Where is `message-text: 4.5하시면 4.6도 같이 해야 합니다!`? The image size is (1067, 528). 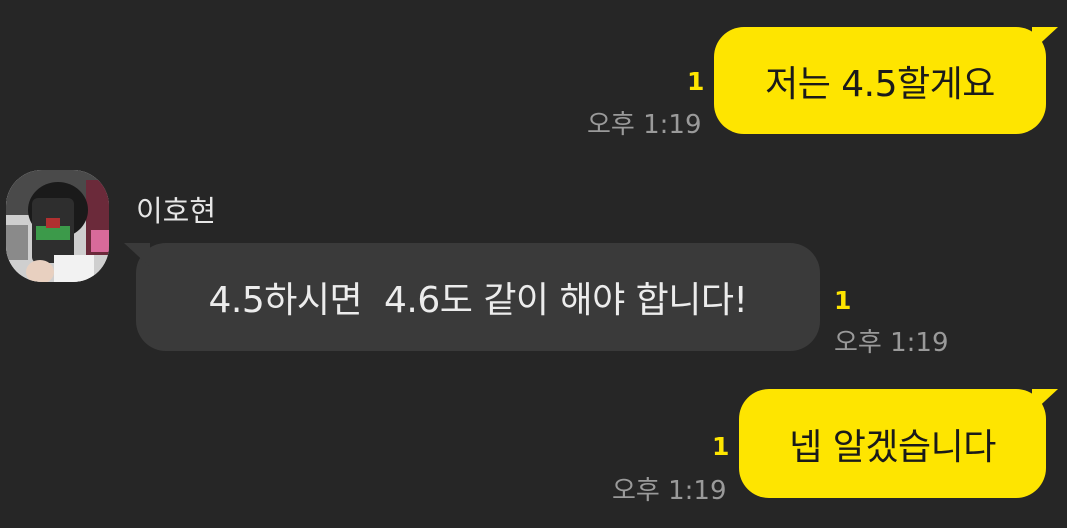
message-text: 4.5하시면 4.6도 같이 해야 합니다! is located at coordinates (478, 300).